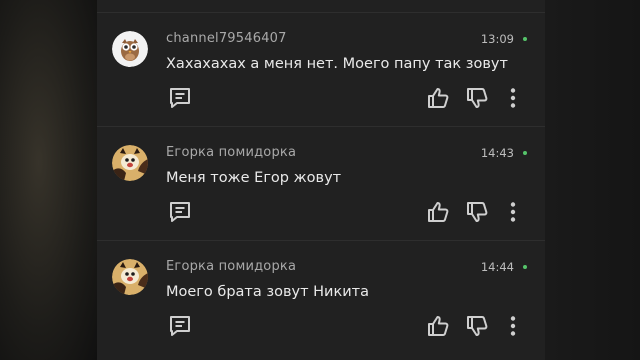 This screenshot has height=360, width=640. I want to click on comment-text: Моего брата зовут Никита, so click(267, 292).